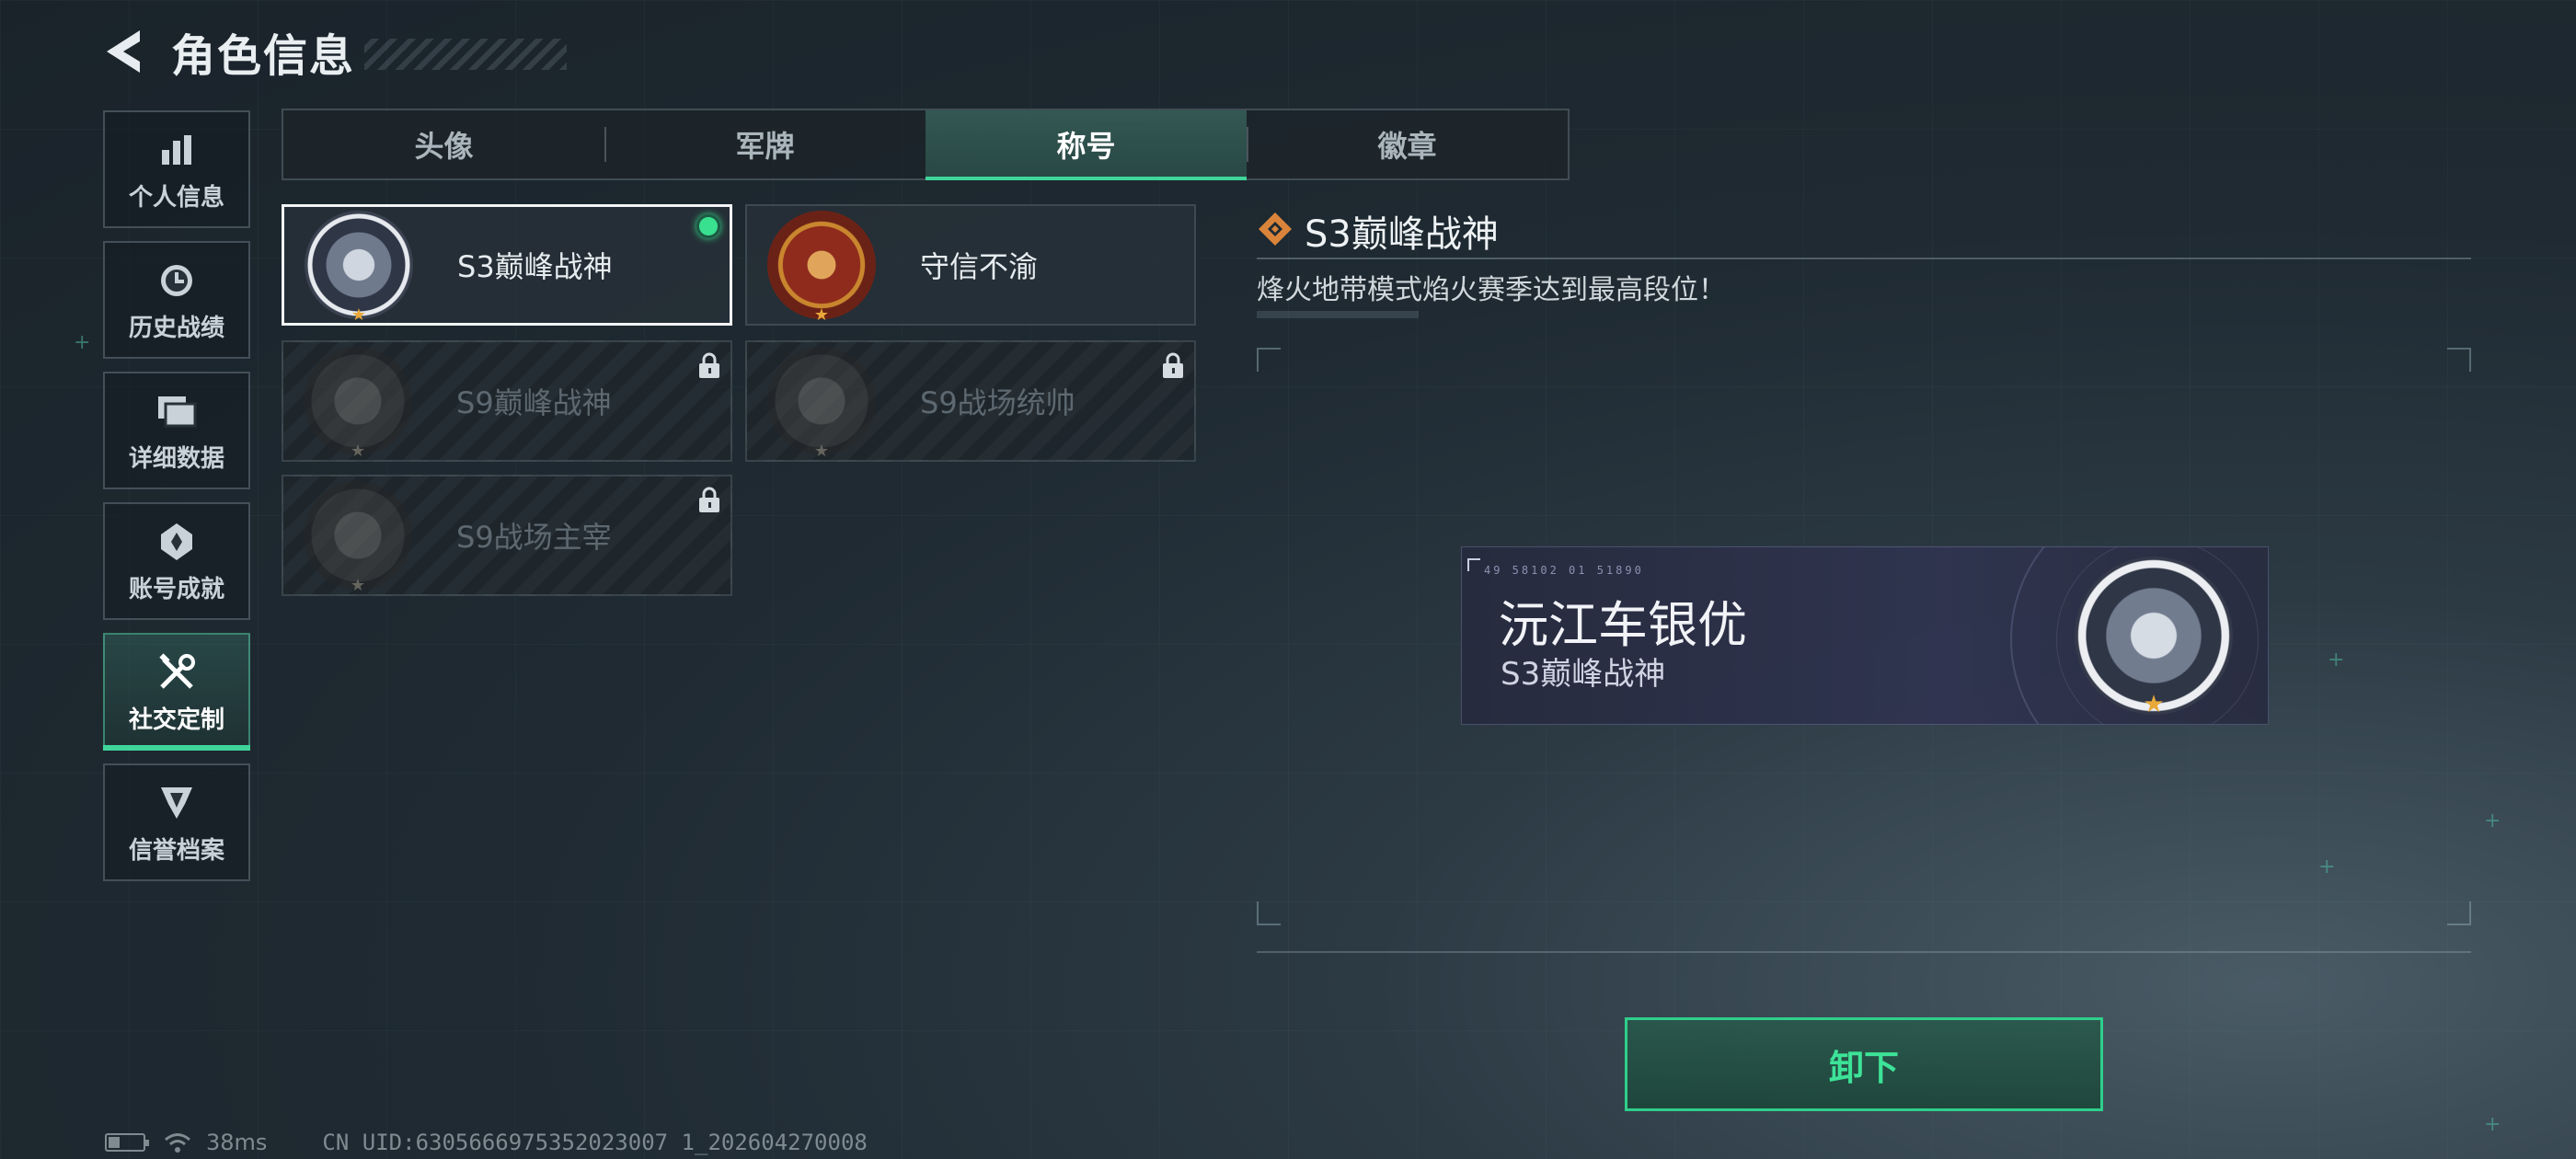 This screenshot has width=2576, height=1159. Describe the element at coordinates (979, 266) in the screenshot. I see `title-card-label: 守信不渝` at that location.